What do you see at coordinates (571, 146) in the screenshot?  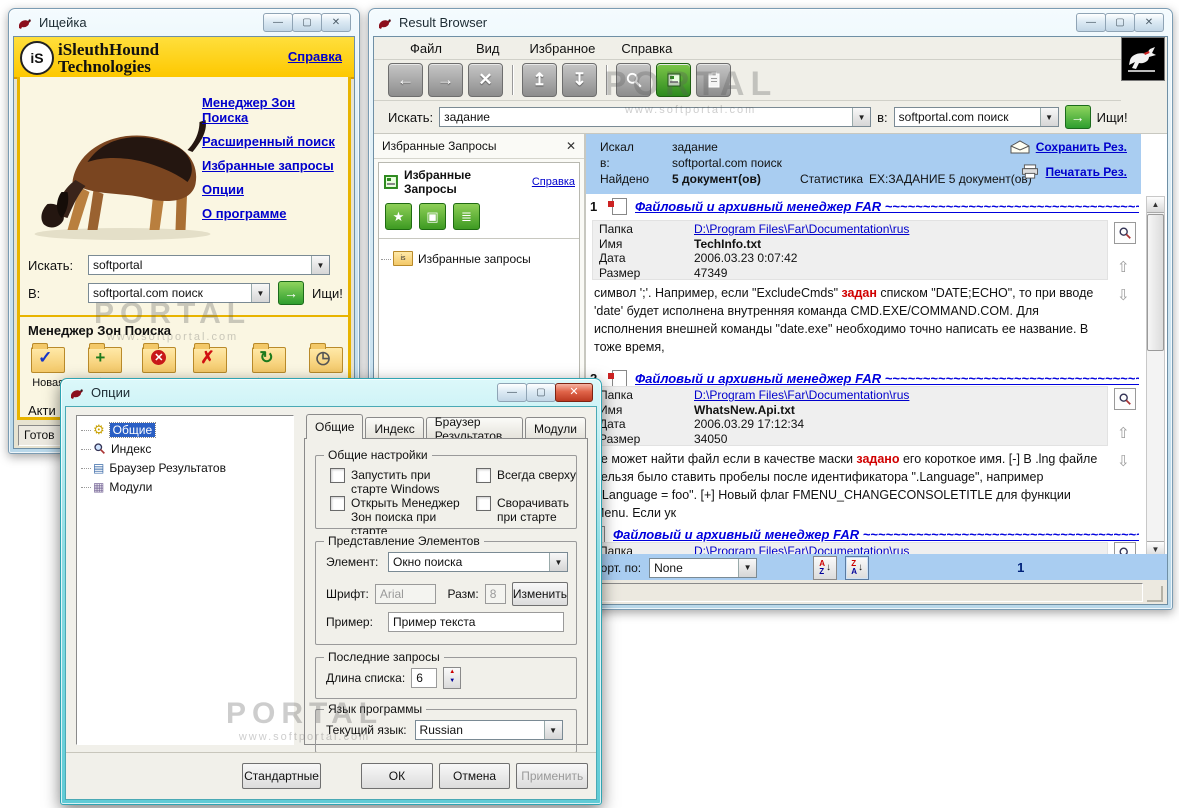 I see `close-panel-icon: ✕` at bounding box center [571, 146].